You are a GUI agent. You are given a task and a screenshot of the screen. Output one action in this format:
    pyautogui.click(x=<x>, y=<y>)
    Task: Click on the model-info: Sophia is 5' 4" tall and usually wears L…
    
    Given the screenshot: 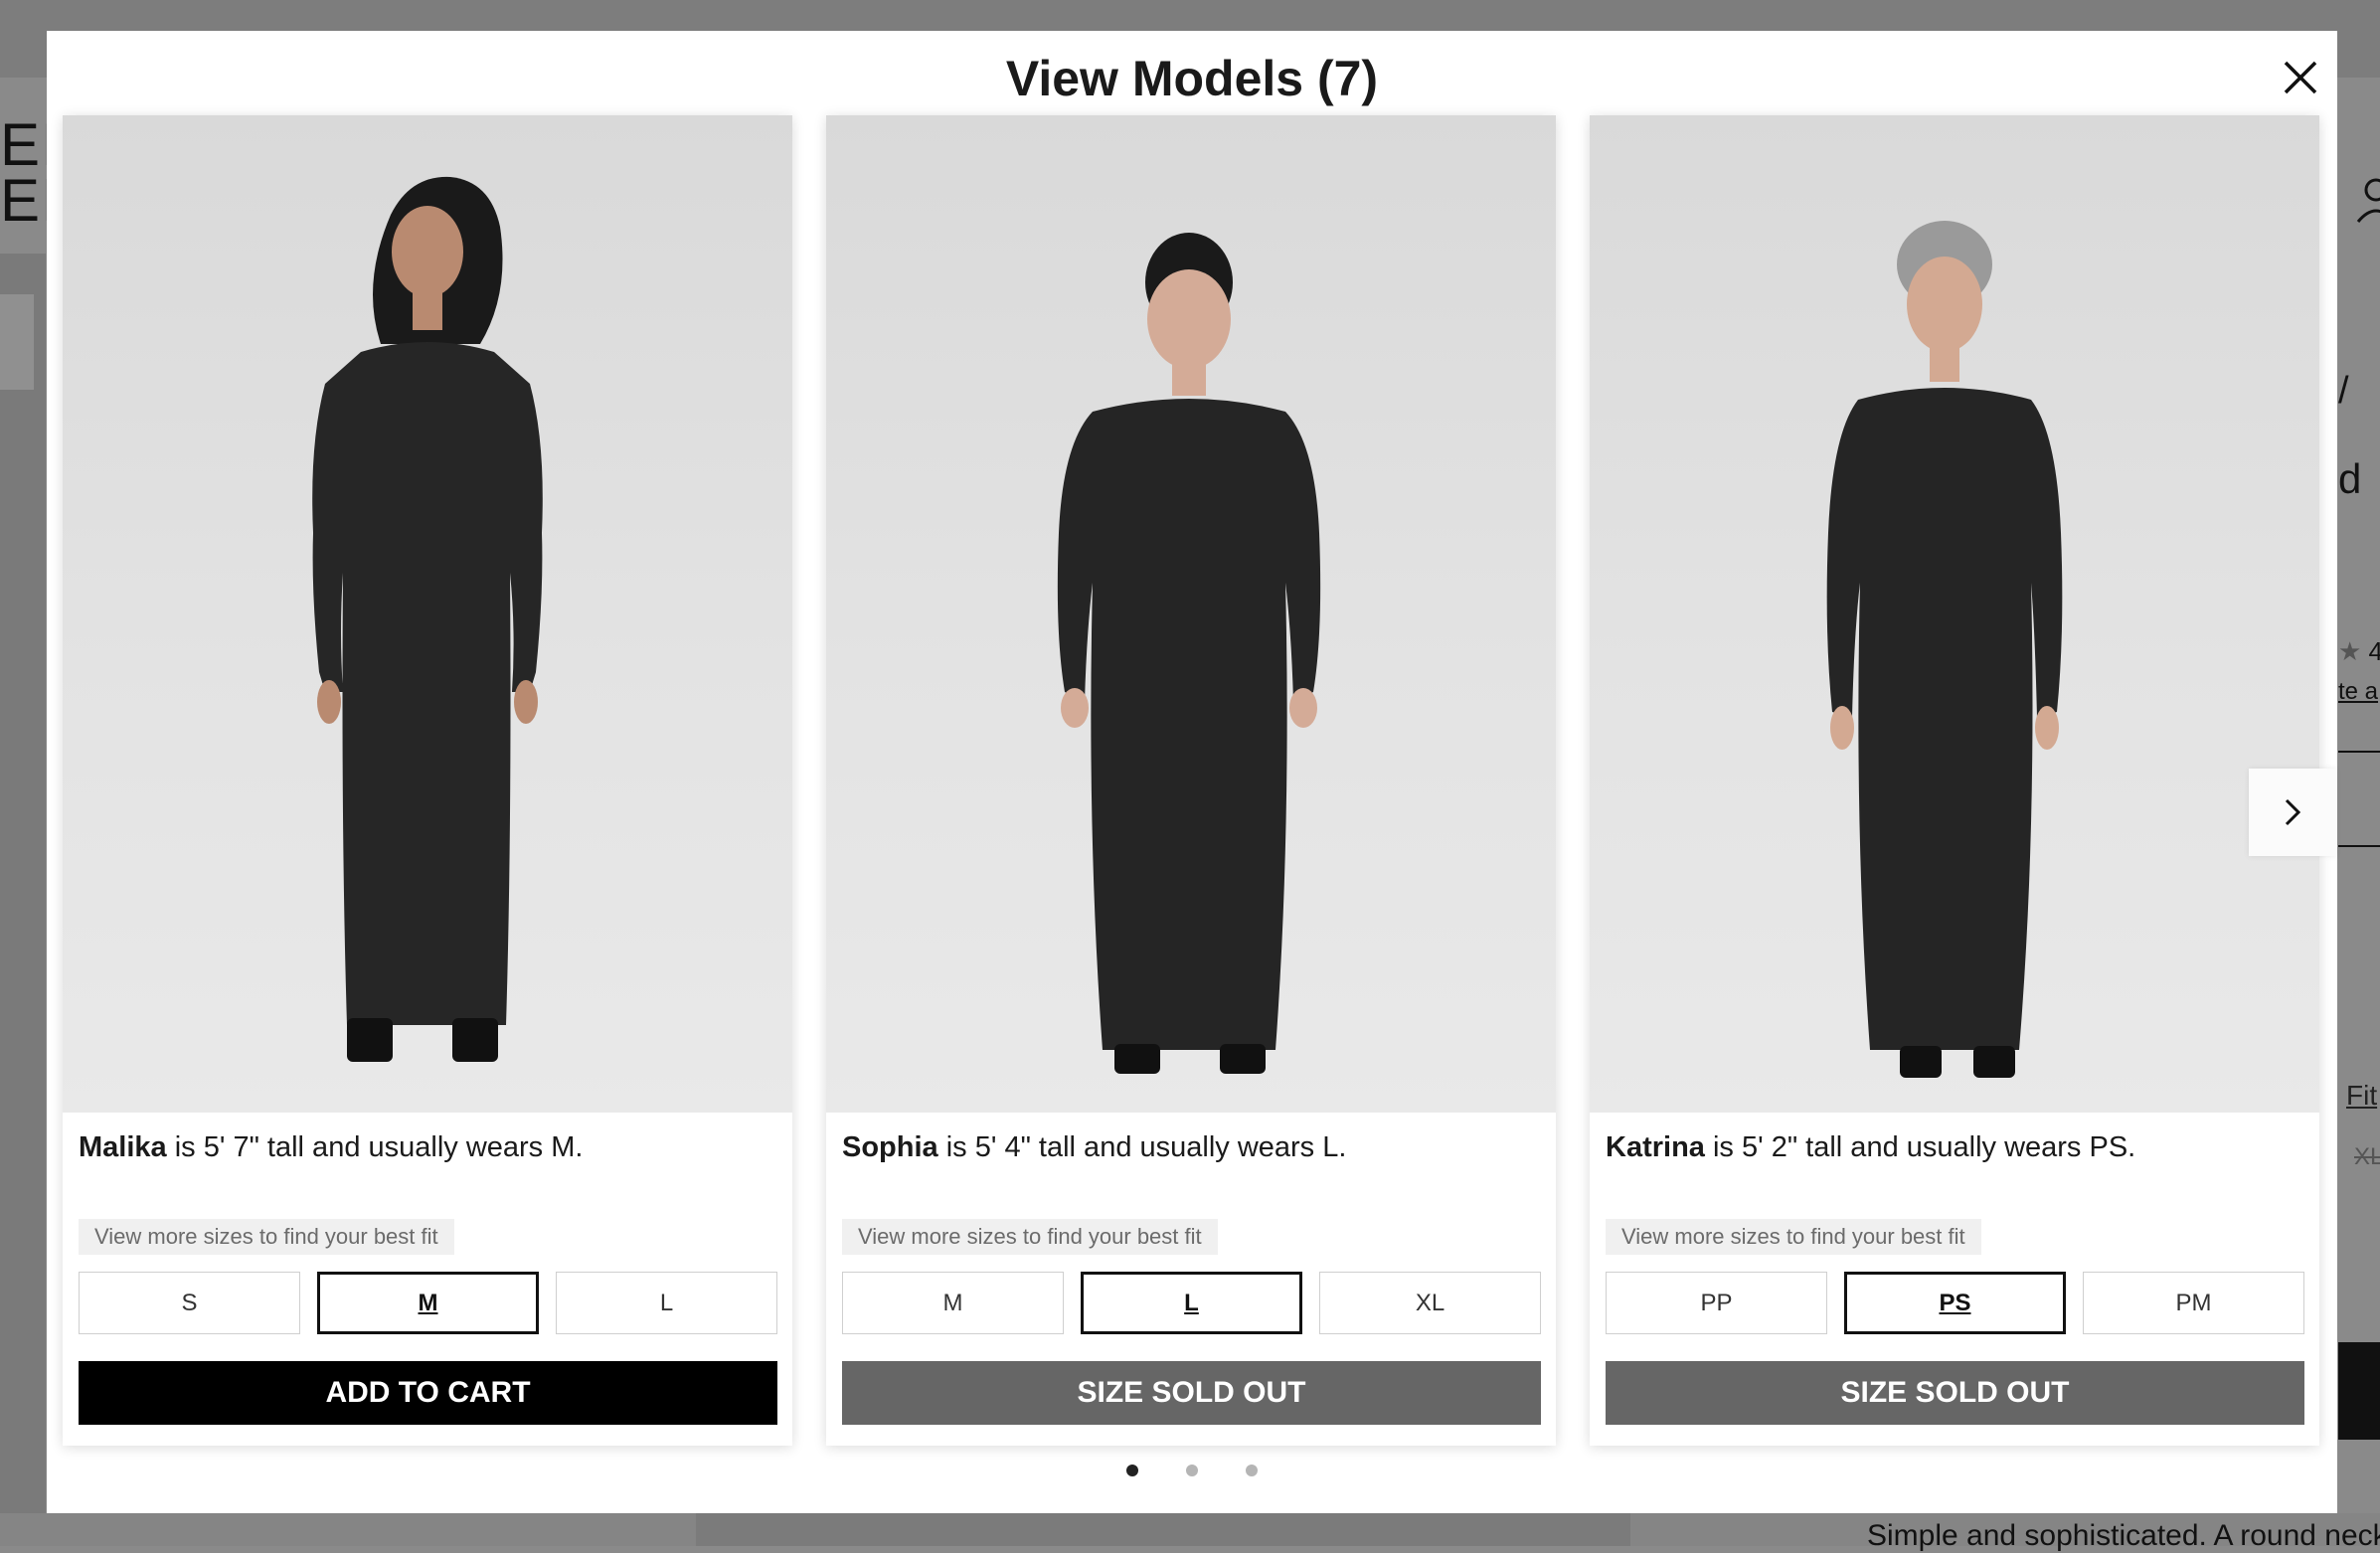 What is the action you would take?
    pyautogui.click(x=1094, y=1147)
    